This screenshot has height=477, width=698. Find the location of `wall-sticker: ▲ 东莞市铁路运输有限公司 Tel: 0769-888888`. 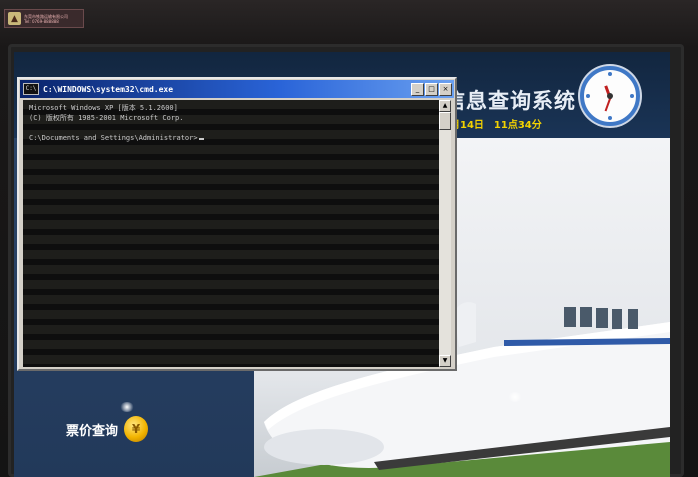

wall-sticker: ▲ 东莞市铁路运输有限公司 Tel: 0769-888888 is located at coordinates (44, 18).